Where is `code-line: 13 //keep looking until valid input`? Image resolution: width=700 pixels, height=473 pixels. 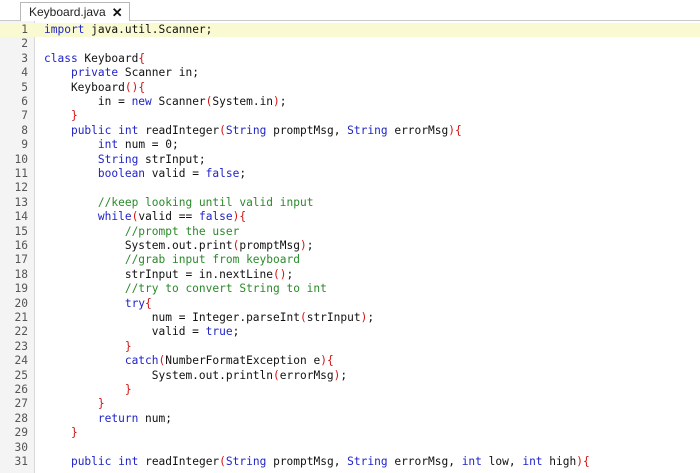 code-line: 13 //keep looking until valid input is located at coordinates (350, 203).